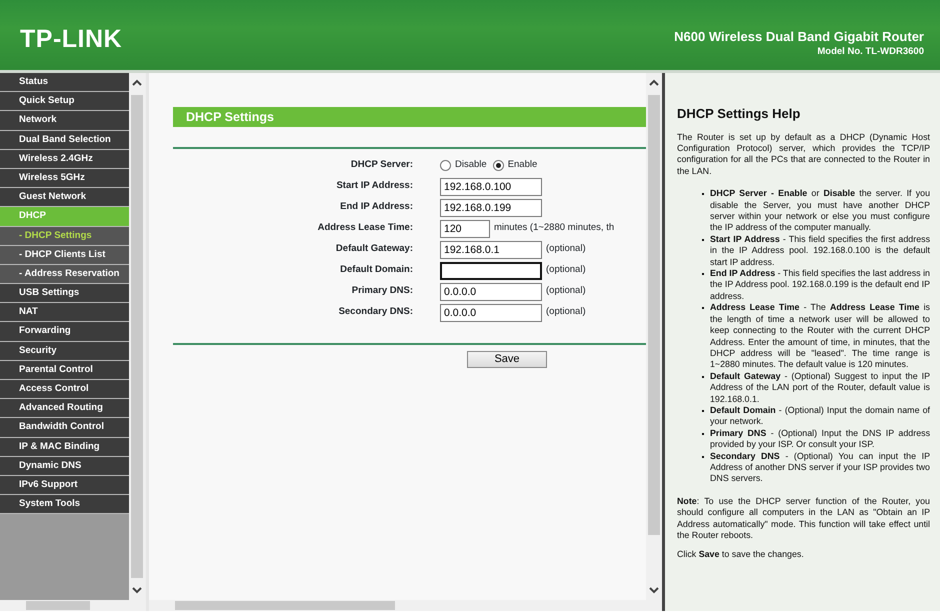 The width and height of the screenshot is (940, 614). What do you see at coordinates (820, 467) in the screenshot?
I see `help-item: Secondary DNS - (Optional) You can input the IP Address of another DNS server if your ISP provides two DNS servers.` at bounding box center [820, 467].